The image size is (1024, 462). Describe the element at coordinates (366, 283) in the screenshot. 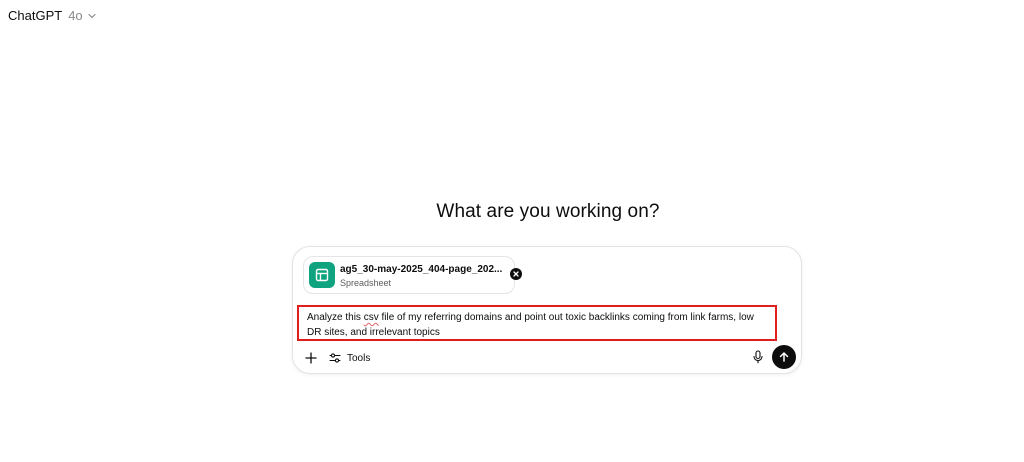

I see `file-type: Spreadsheet` at that location.